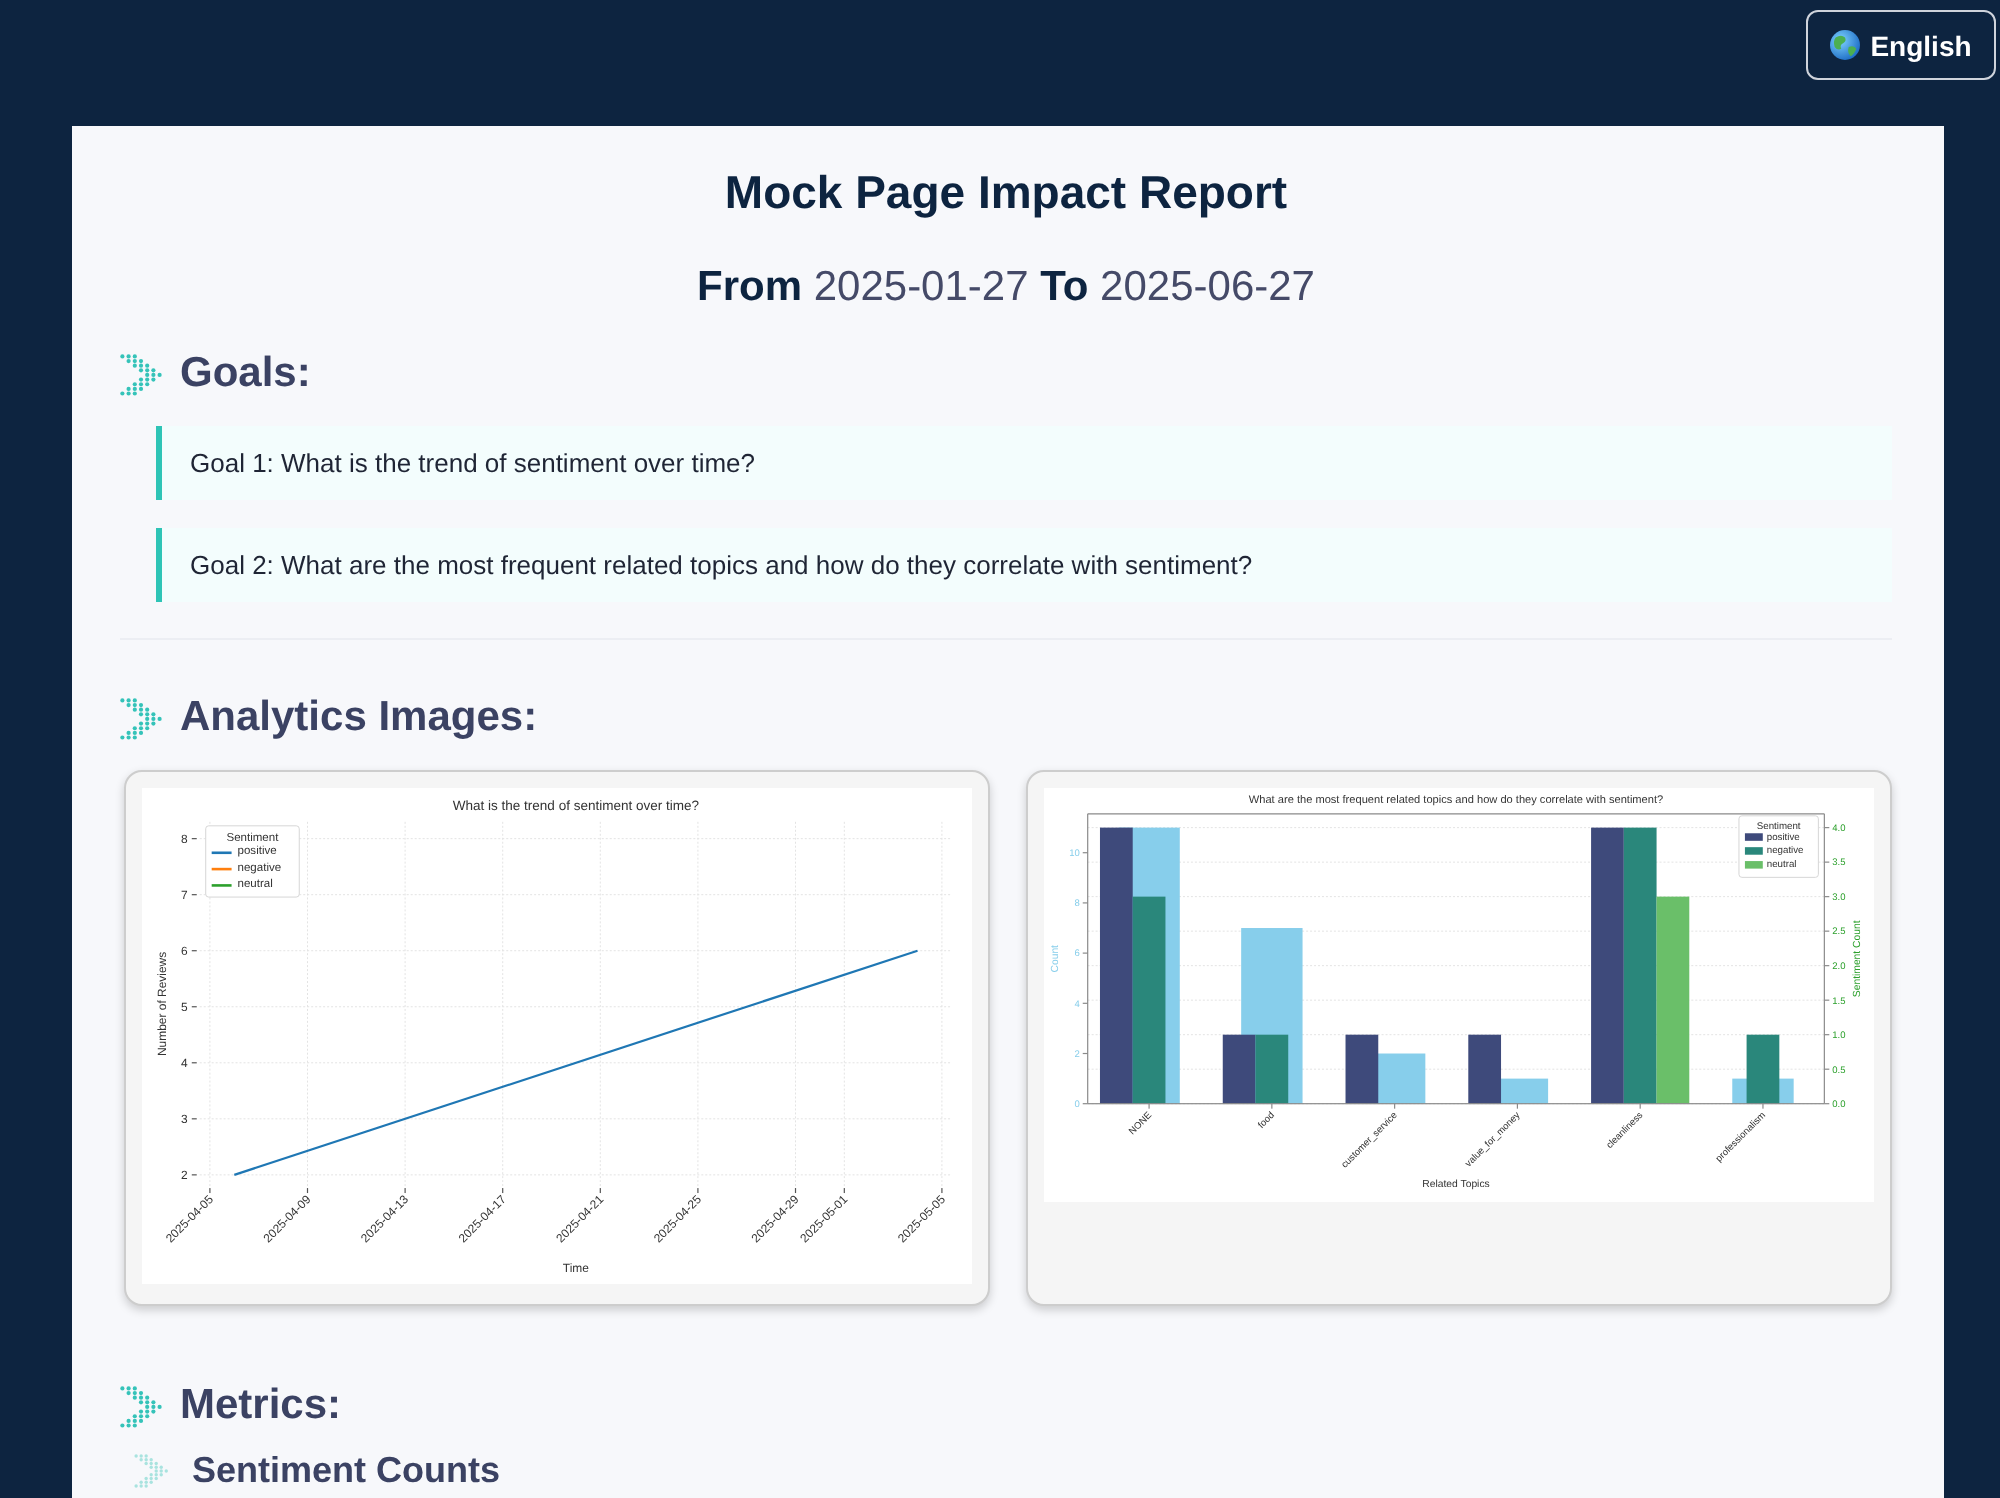 This screenshot has width=2000, height=1498. What do you see at coordinates (346, 1471) in the screenshot?
I see `sub-heading: Sentiment Counts` at bounding box center [346, 1471].